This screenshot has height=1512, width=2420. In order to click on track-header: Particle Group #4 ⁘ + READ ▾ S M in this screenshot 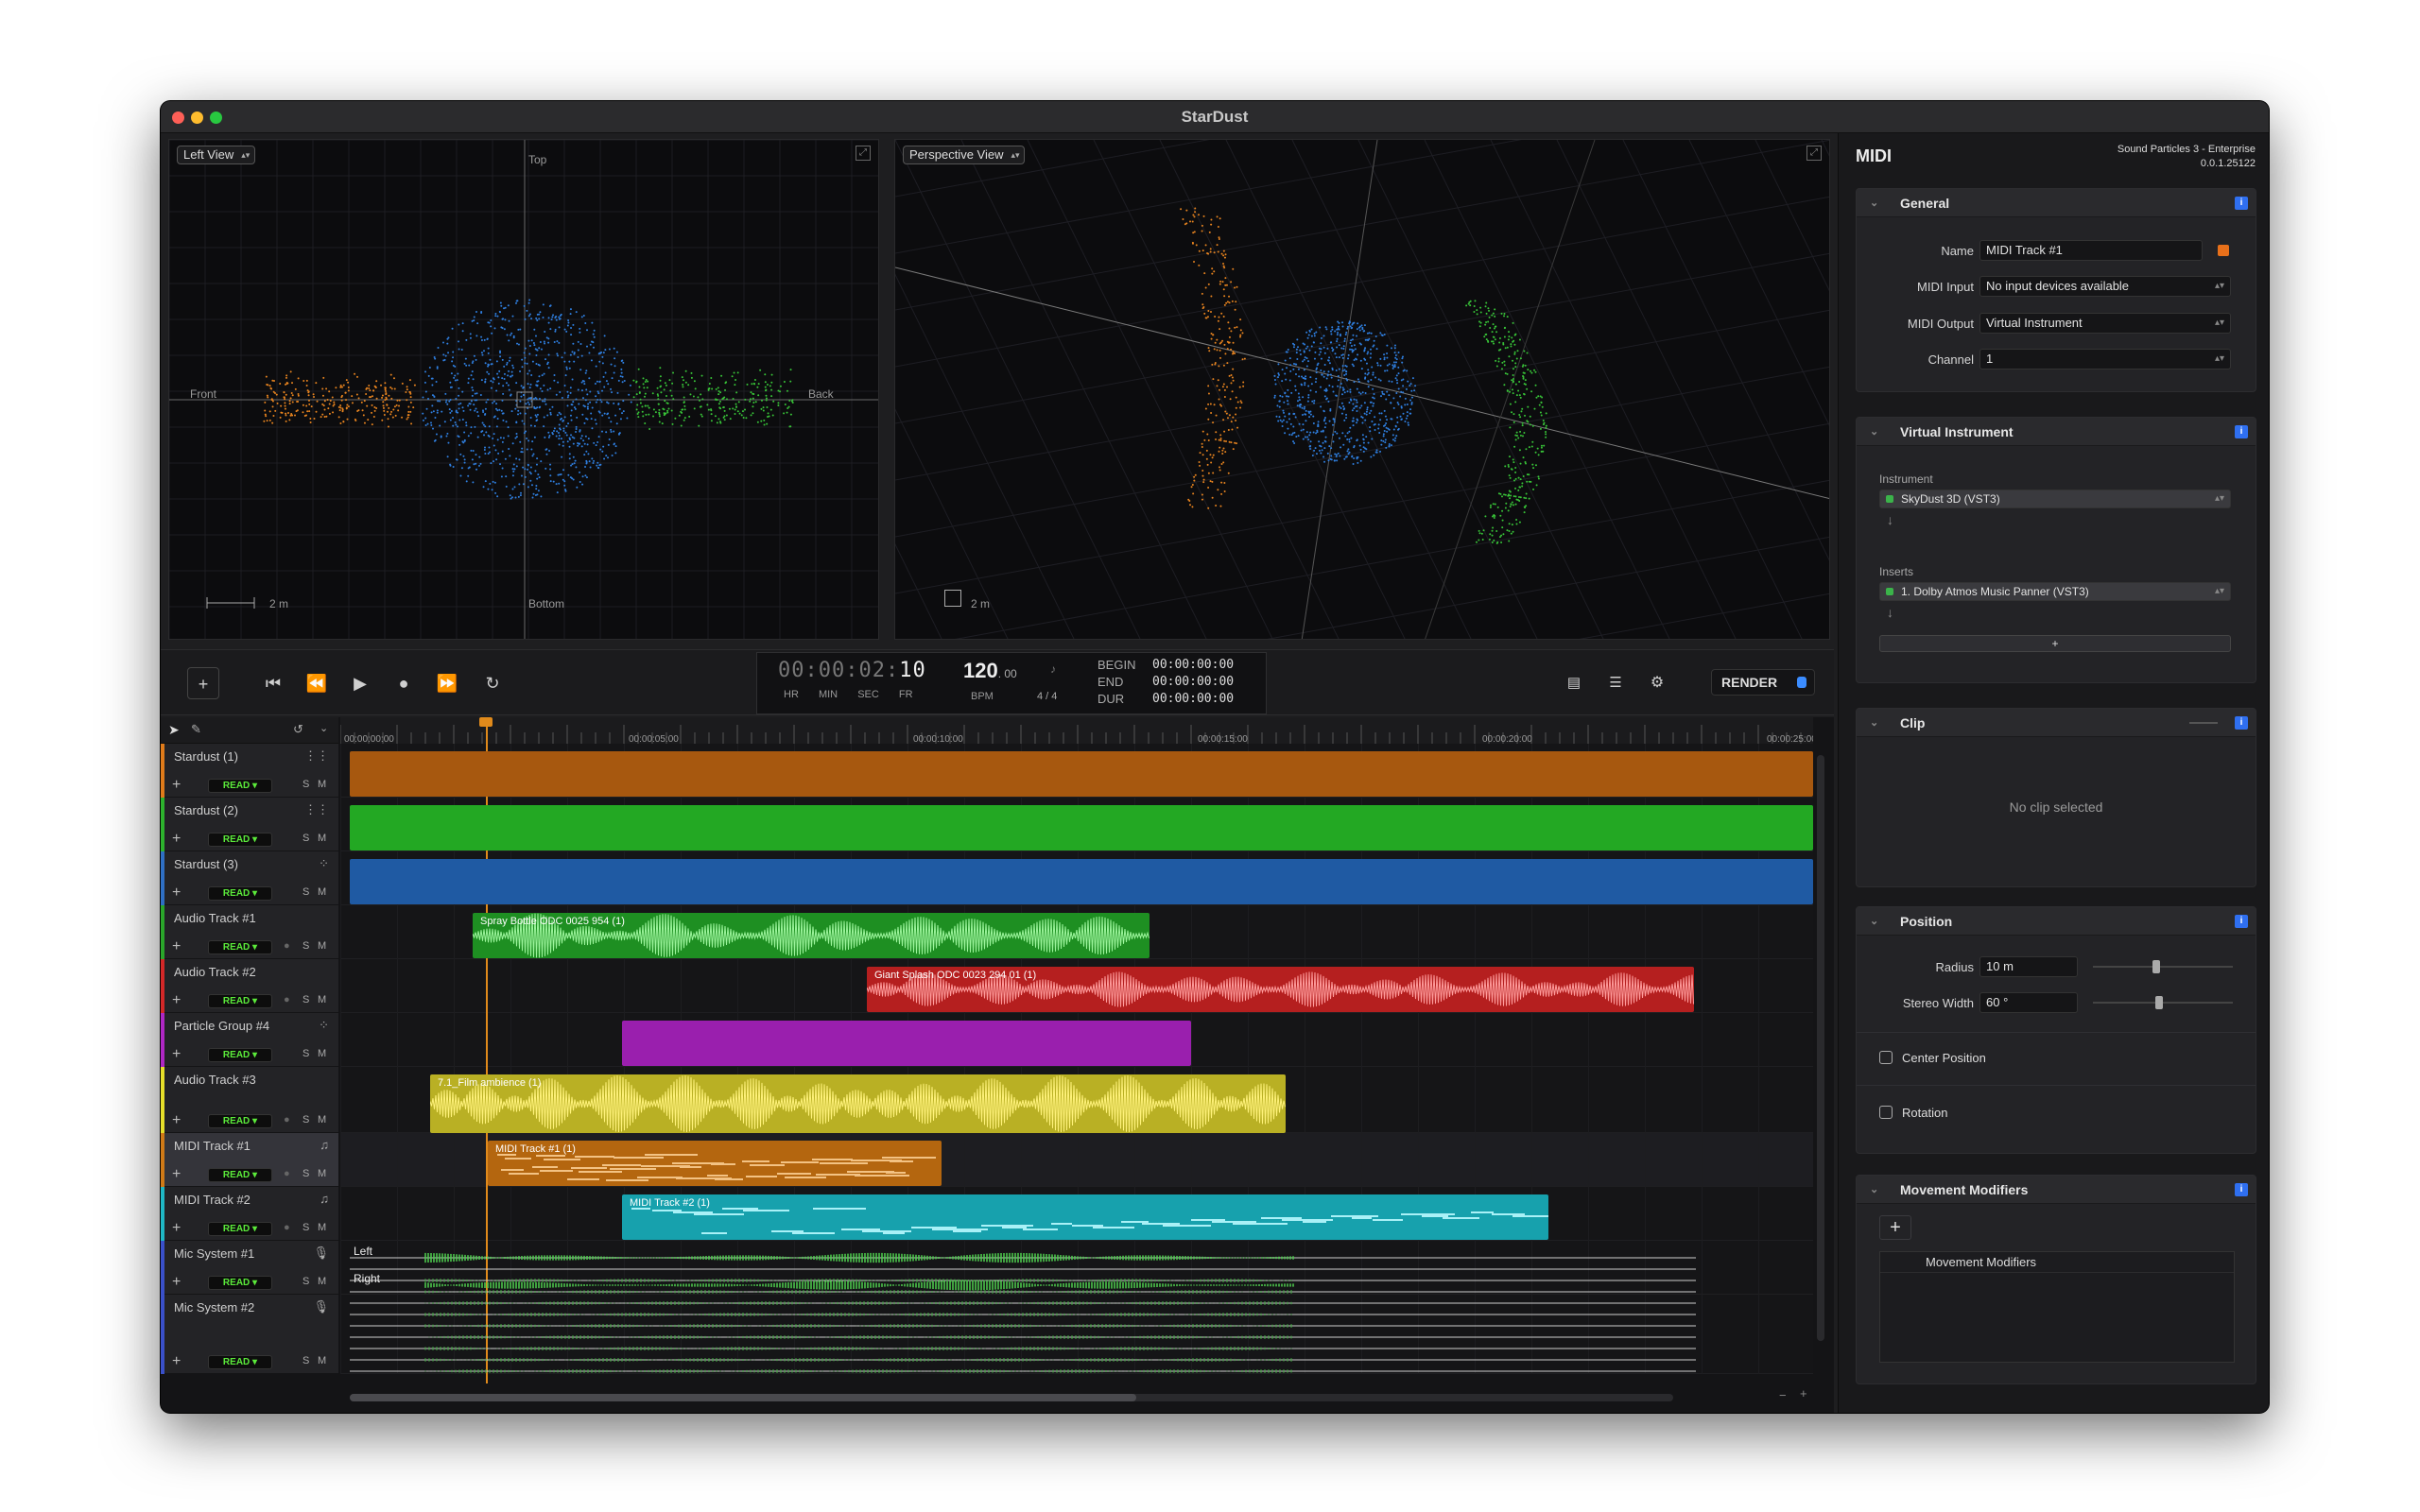, I will do `click(249, 1040)`.